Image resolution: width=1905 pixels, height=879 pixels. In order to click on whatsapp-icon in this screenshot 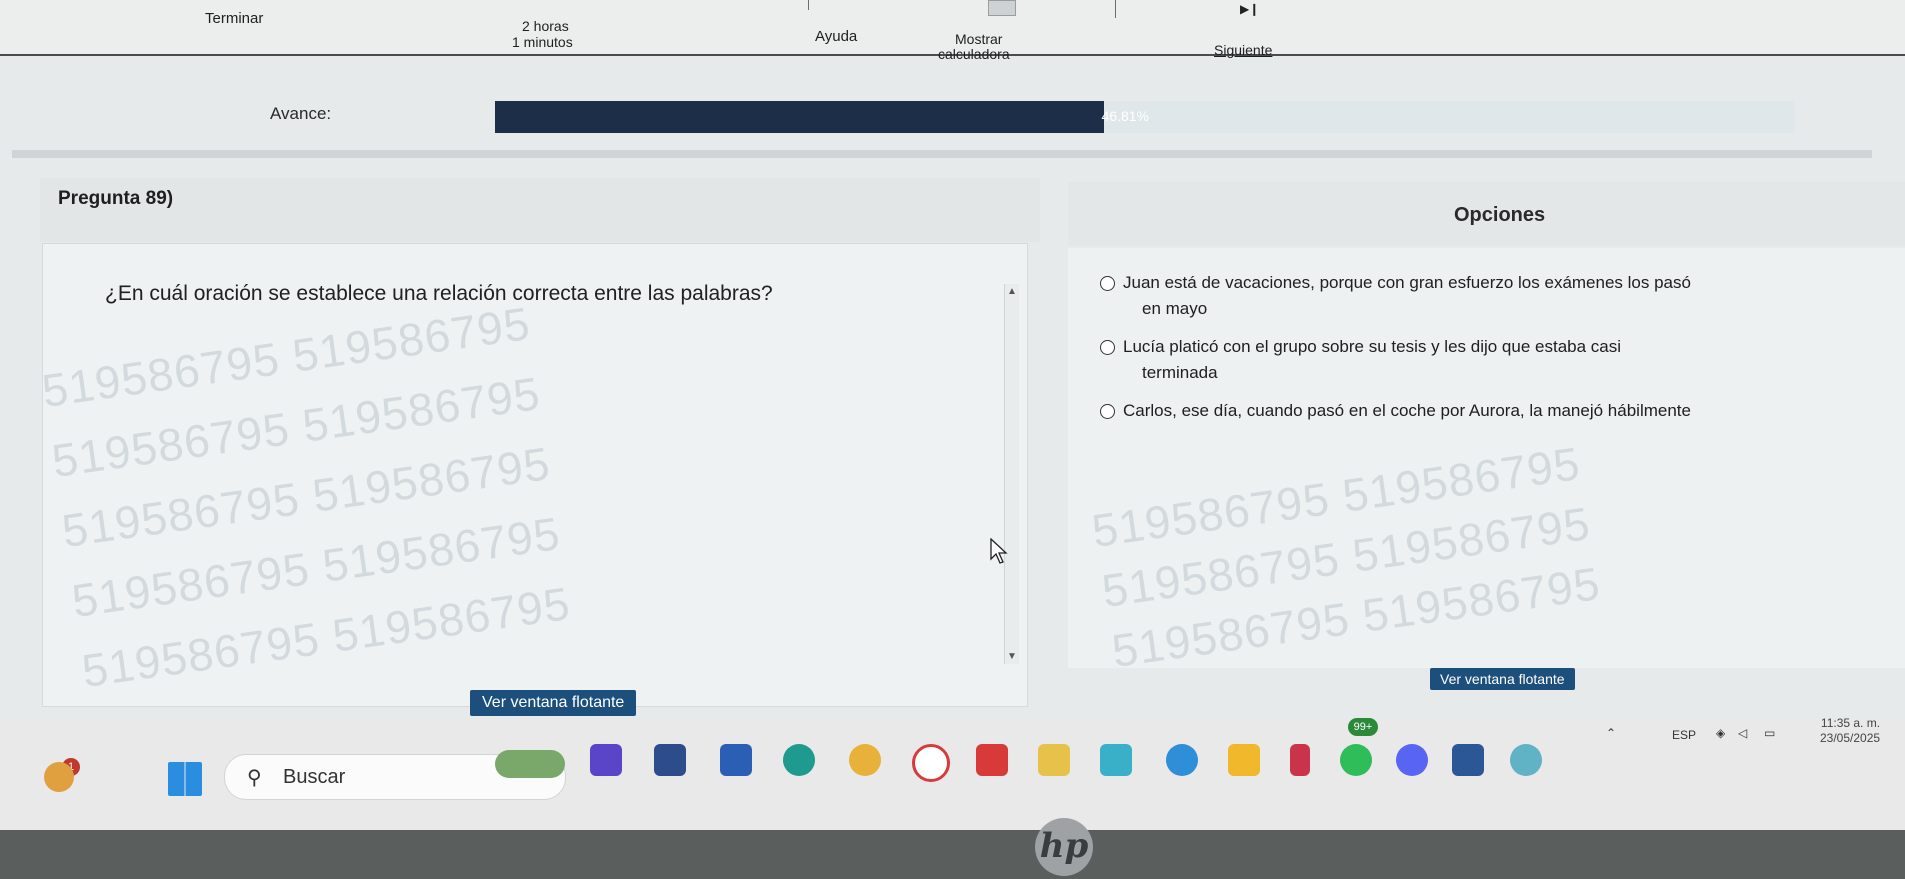, I will do `click(1356, 760)`.